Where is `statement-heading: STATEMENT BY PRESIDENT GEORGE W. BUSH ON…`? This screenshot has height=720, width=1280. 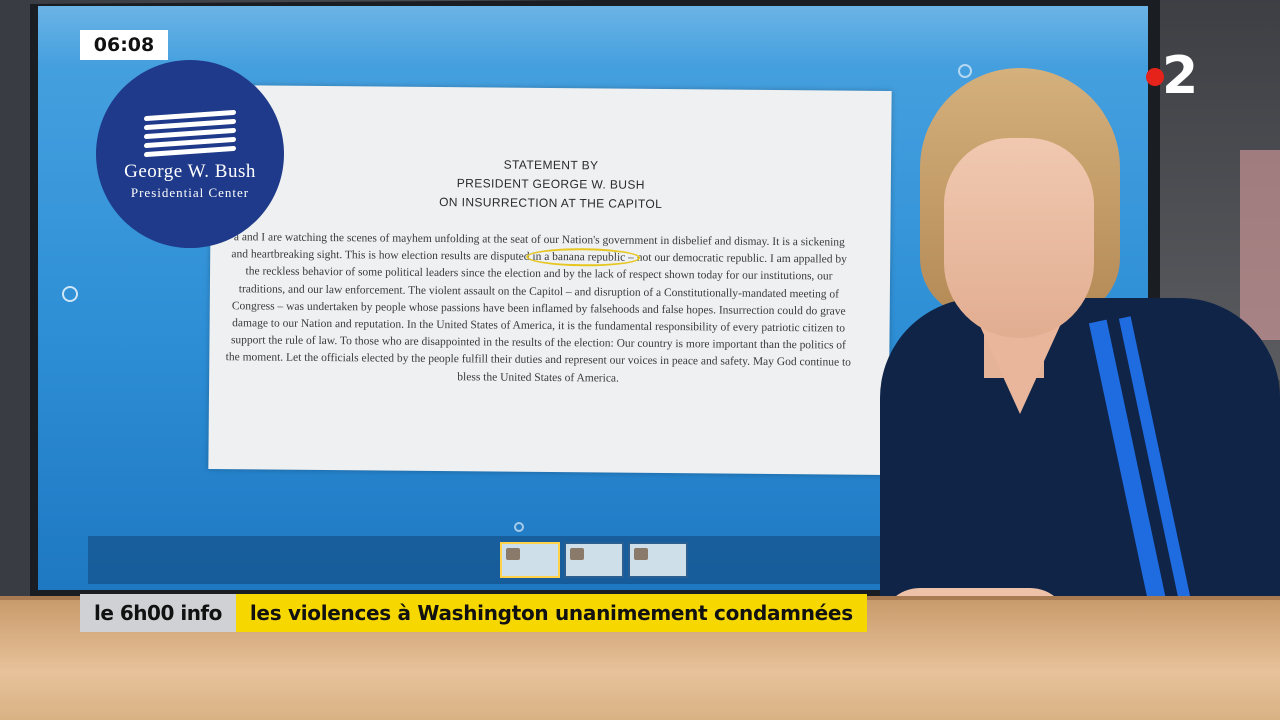 statement-heading: STATEMENT BY PRESIDENT GEORGE W. BUSH ON… is located at coordinates (551, 184).